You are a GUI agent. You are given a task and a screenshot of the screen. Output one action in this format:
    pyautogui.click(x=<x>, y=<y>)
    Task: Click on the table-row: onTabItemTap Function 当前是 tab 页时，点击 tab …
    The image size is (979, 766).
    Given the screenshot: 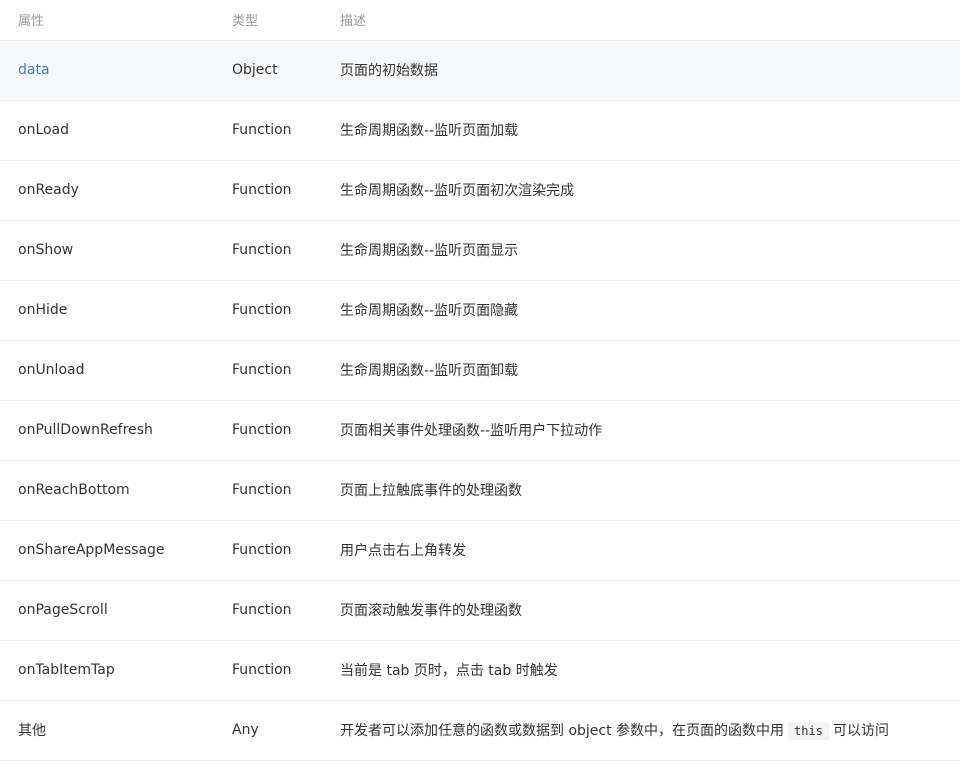 What is the action you would take?
    pyautogui.click(x=480, y=670)
    